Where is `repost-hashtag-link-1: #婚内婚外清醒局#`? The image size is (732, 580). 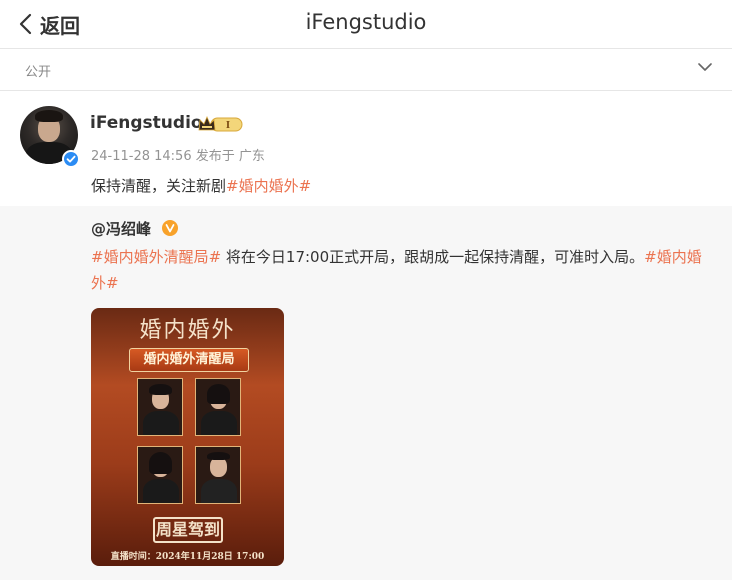
repost-hashtag-link-1: #婚内婚外清醒局# is located at coordinates (156, 257).